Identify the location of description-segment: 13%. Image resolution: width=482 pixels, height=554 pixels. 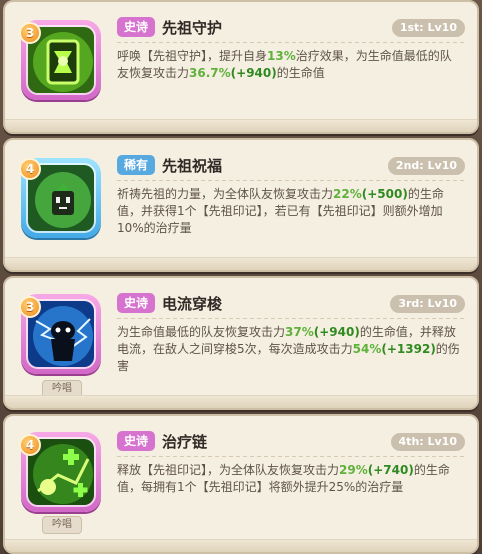
(281, 56).